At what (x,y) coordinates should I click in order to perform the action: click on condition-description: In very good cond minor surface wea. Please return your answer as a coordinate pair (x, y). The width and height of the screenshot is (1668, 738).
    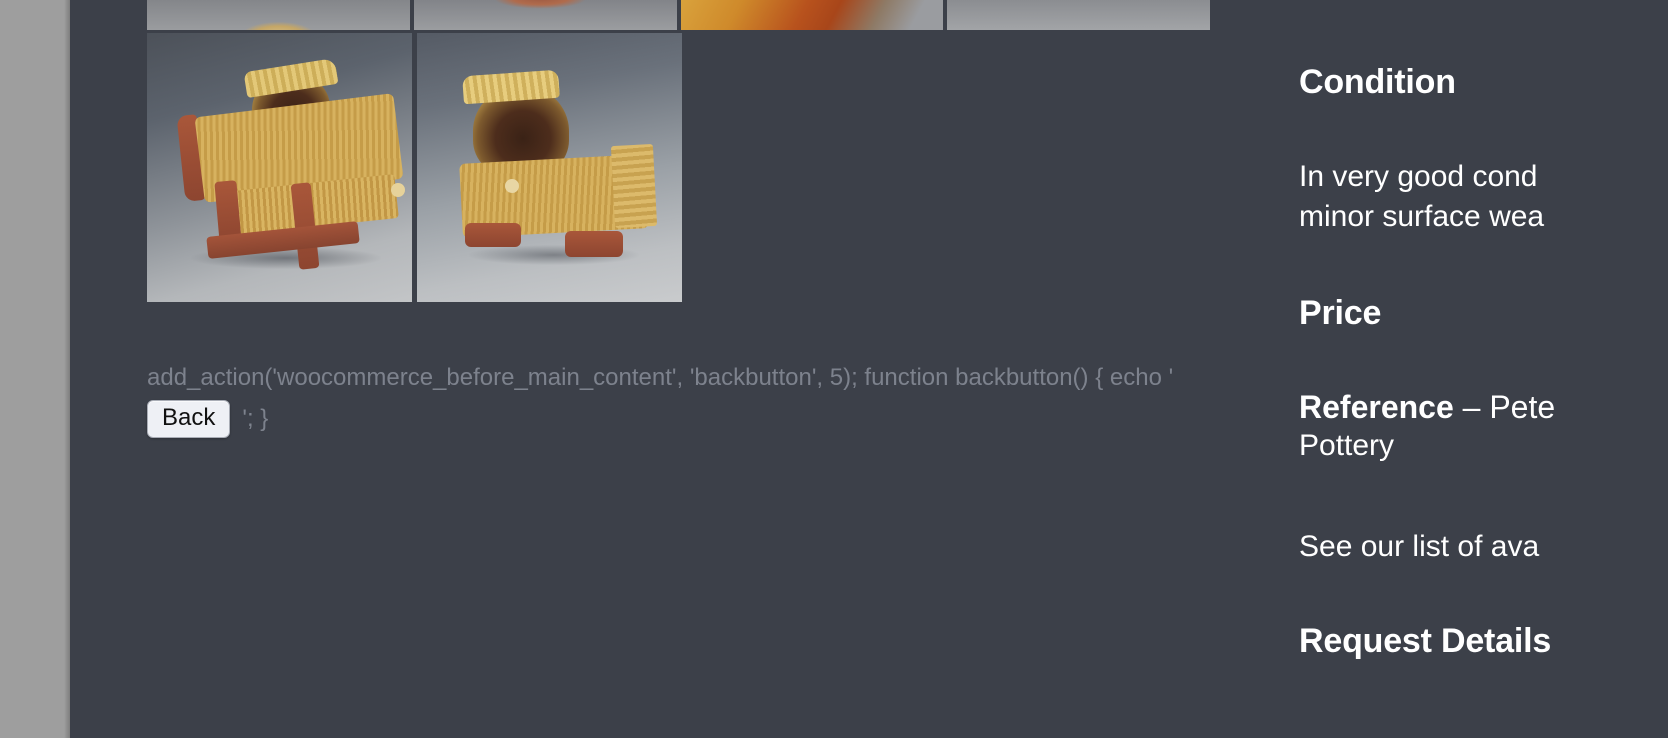
    Looking at the image, I should click on (1421, 197).